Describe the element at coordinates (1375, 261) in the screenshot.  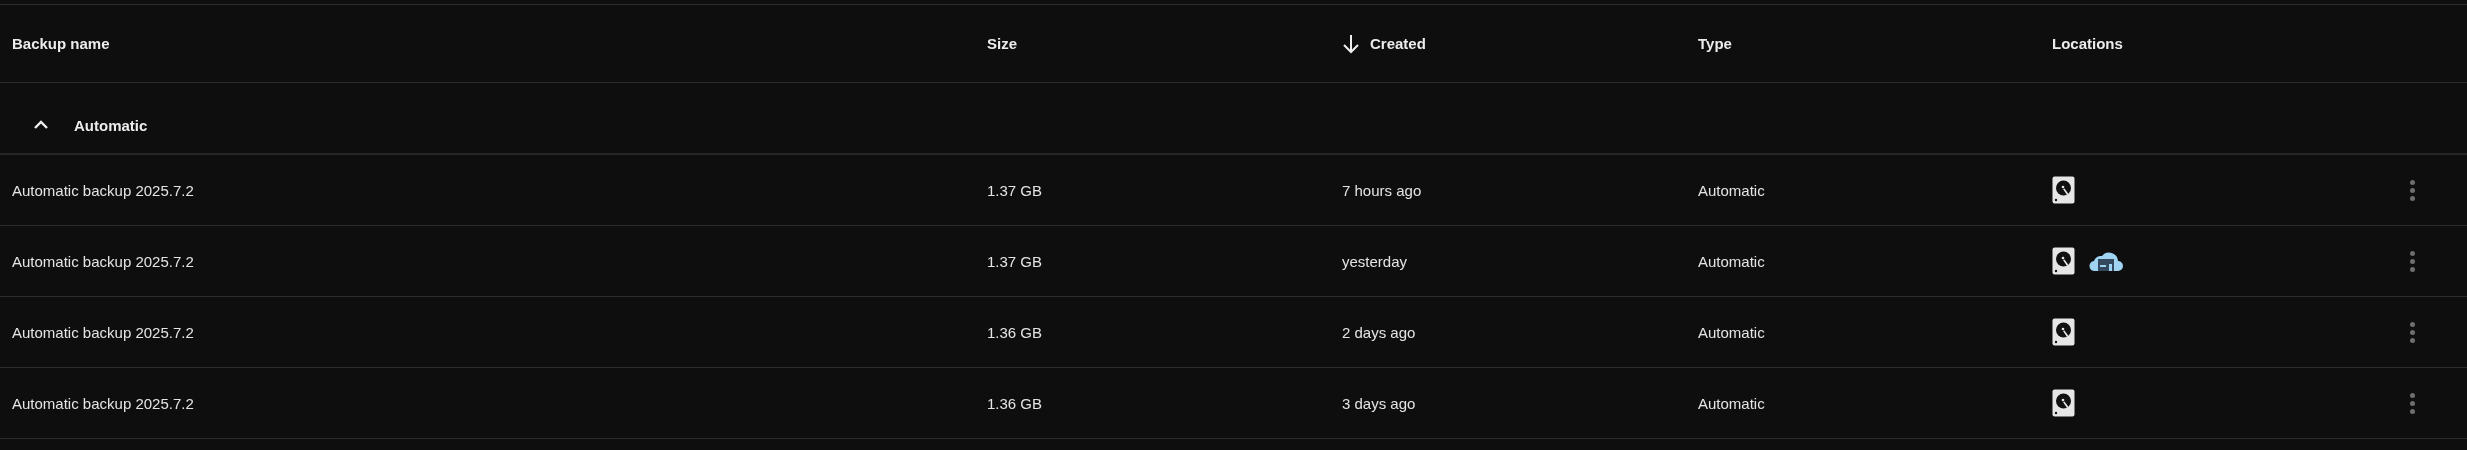
I see `table-cell-text: yesterday` at that location.